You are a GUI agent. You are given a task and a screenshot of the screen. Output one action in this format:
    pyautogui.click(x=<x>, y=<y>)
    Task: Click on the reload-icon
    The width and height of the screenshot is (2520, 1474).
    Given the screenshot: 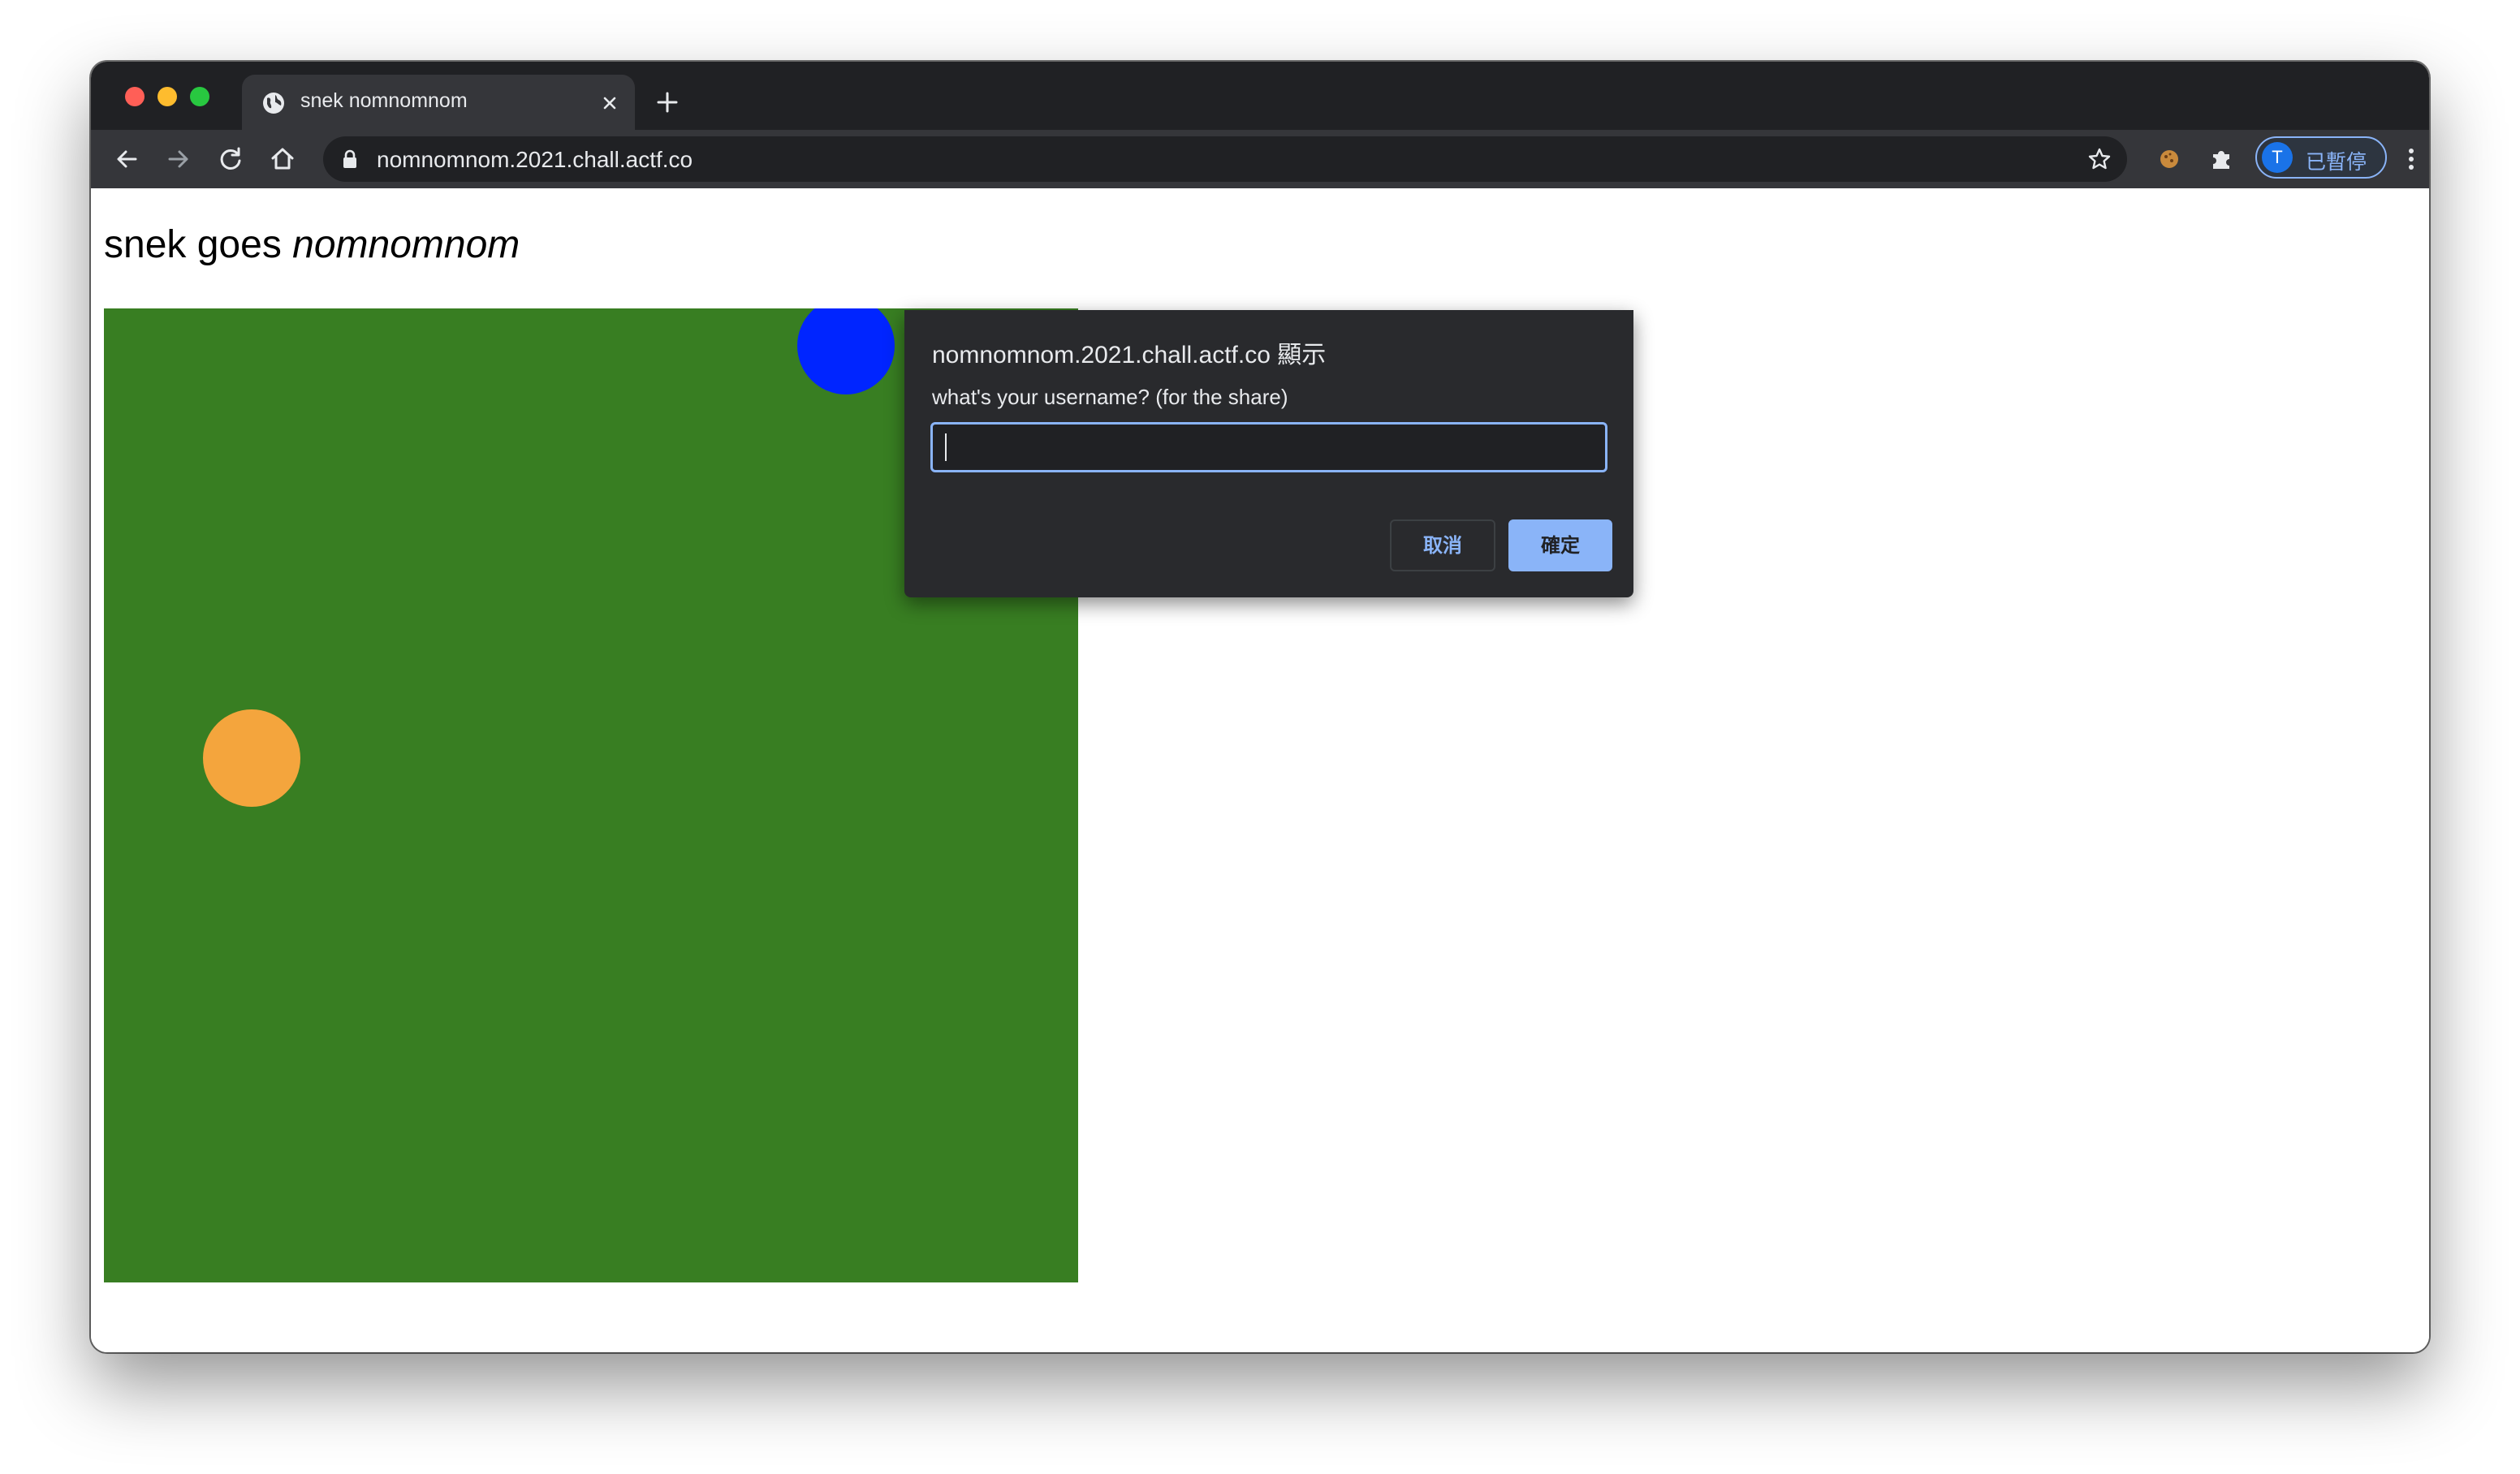 What is the action you would take?
    pyautogui.click(x=230, y=159)
    